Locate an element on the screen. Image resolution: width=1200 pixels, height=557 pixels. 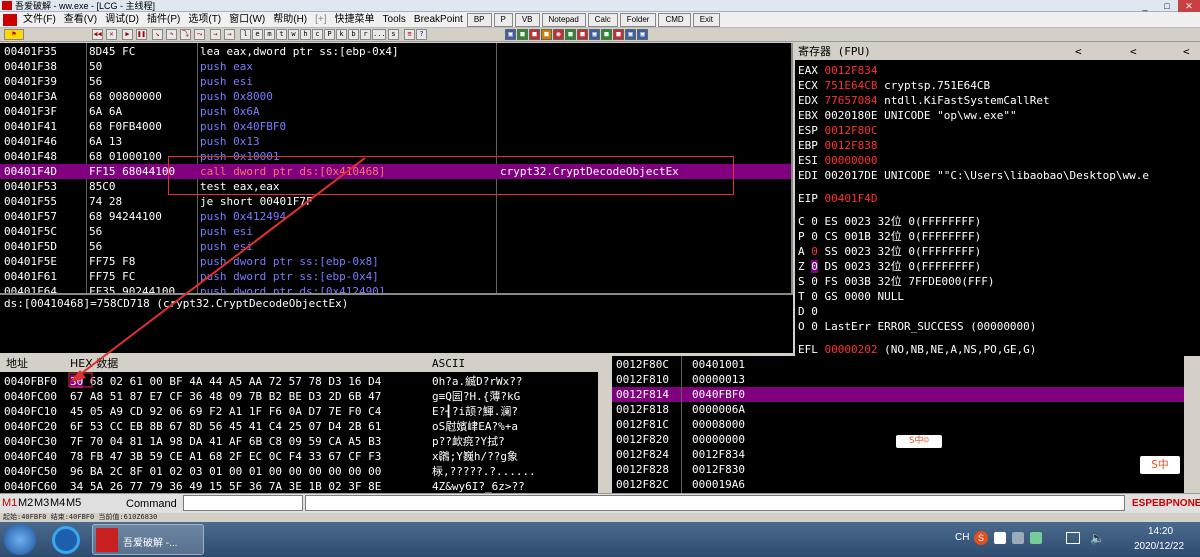
plugin-exit-button: Exit is located at coordinates (706, 19).